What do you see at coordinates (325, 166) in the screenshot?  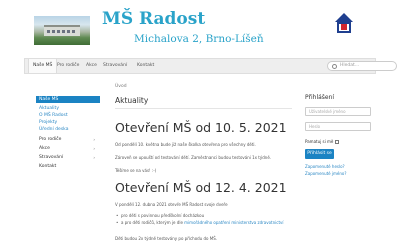 I see `forgot-password-link: Zapomenuté heslo?` at bounding box center [325, 166].